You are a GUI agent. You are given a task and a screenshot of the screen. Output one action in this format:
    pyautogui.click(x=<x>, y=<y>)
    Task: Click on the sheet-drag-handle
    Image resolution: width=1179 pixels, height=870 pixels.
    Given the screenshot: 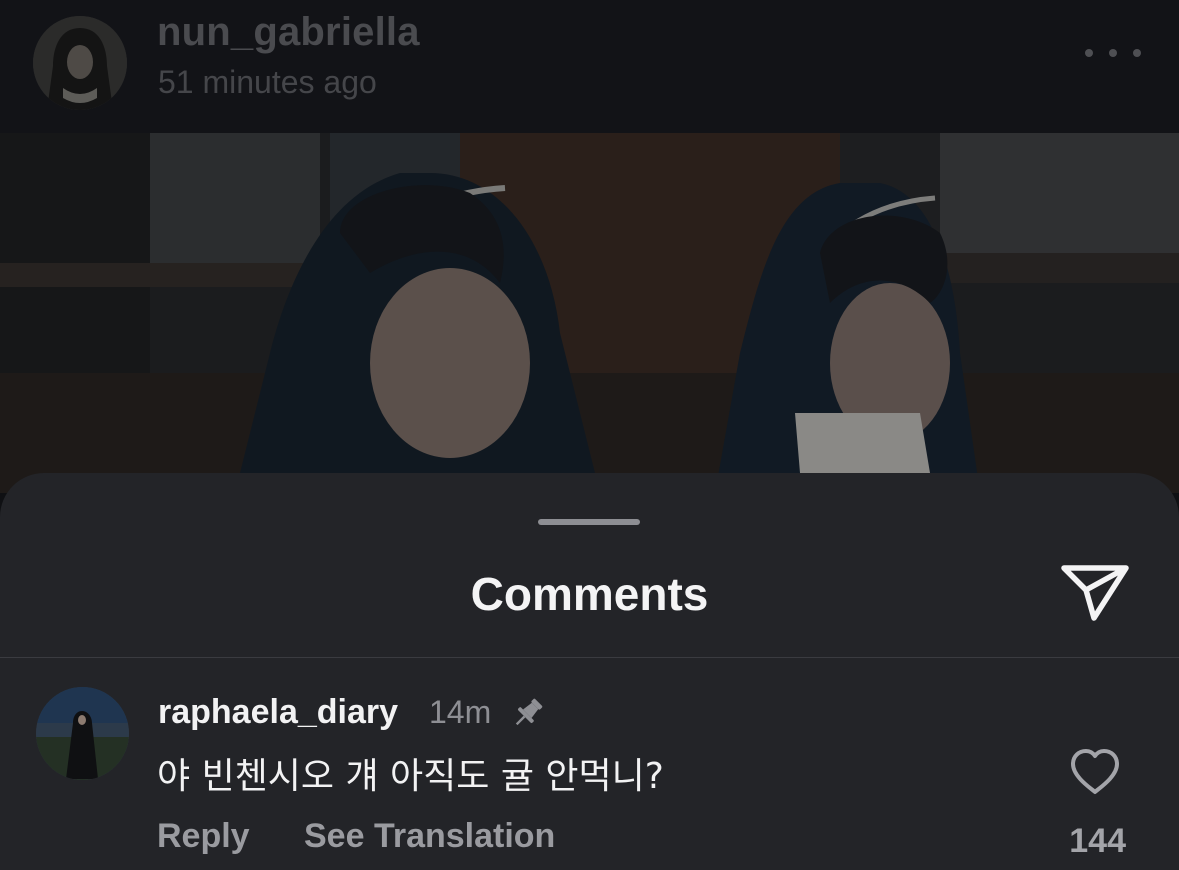 What is the action you would take?
    pyautogui.click(x=589, y=522)
    